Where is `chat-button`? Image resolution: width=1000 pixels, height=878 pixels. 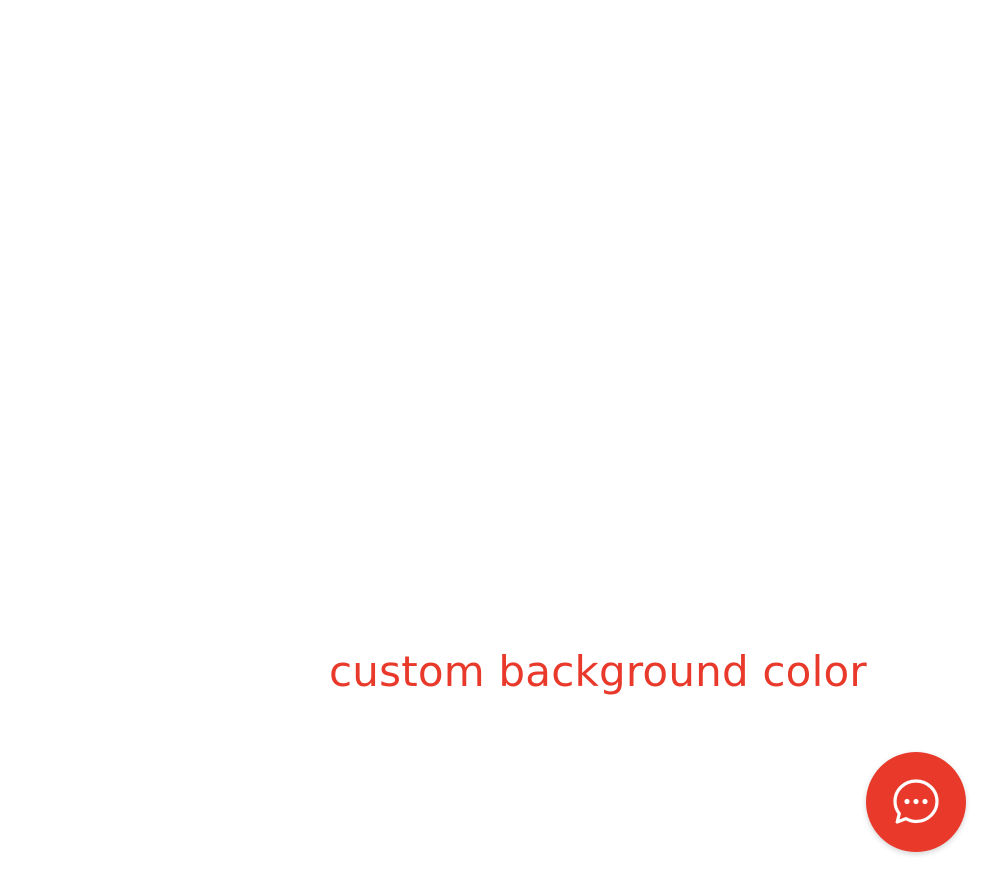
chat-button is located at coordinates (916, 802).